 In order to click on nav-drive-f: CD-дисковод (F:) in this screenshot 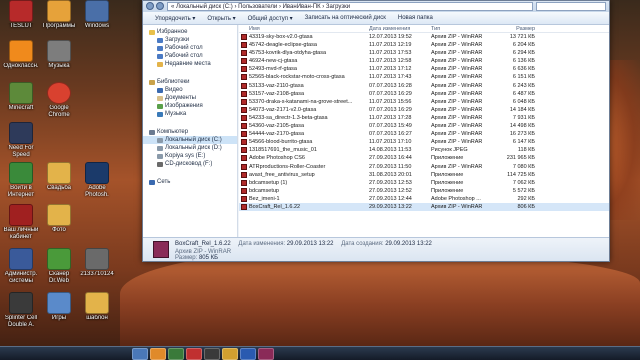, I will do `click(190, 164)`.